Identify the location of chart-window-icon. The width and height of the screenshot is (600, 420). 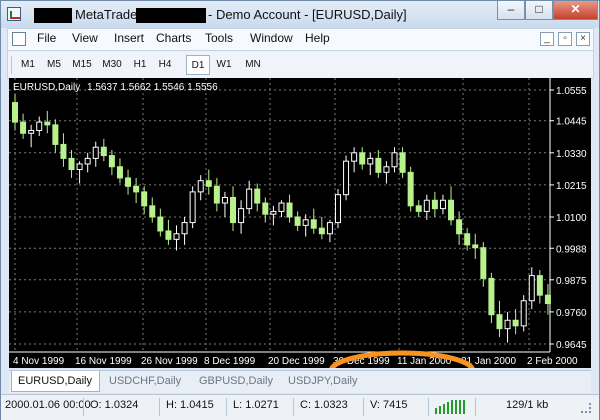
(19, 39).